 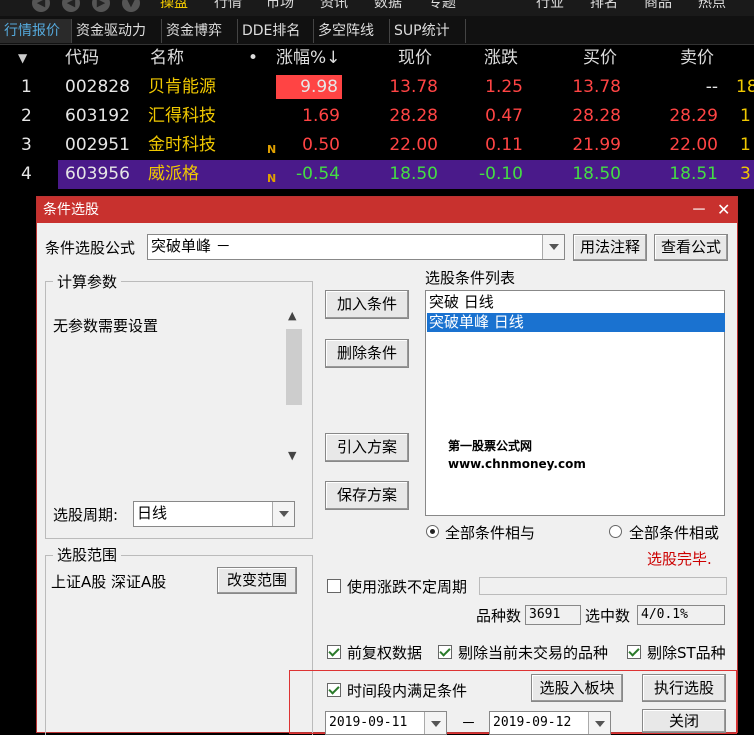 I want to click on row-bid: 21.99, so click(x=596, y=145).